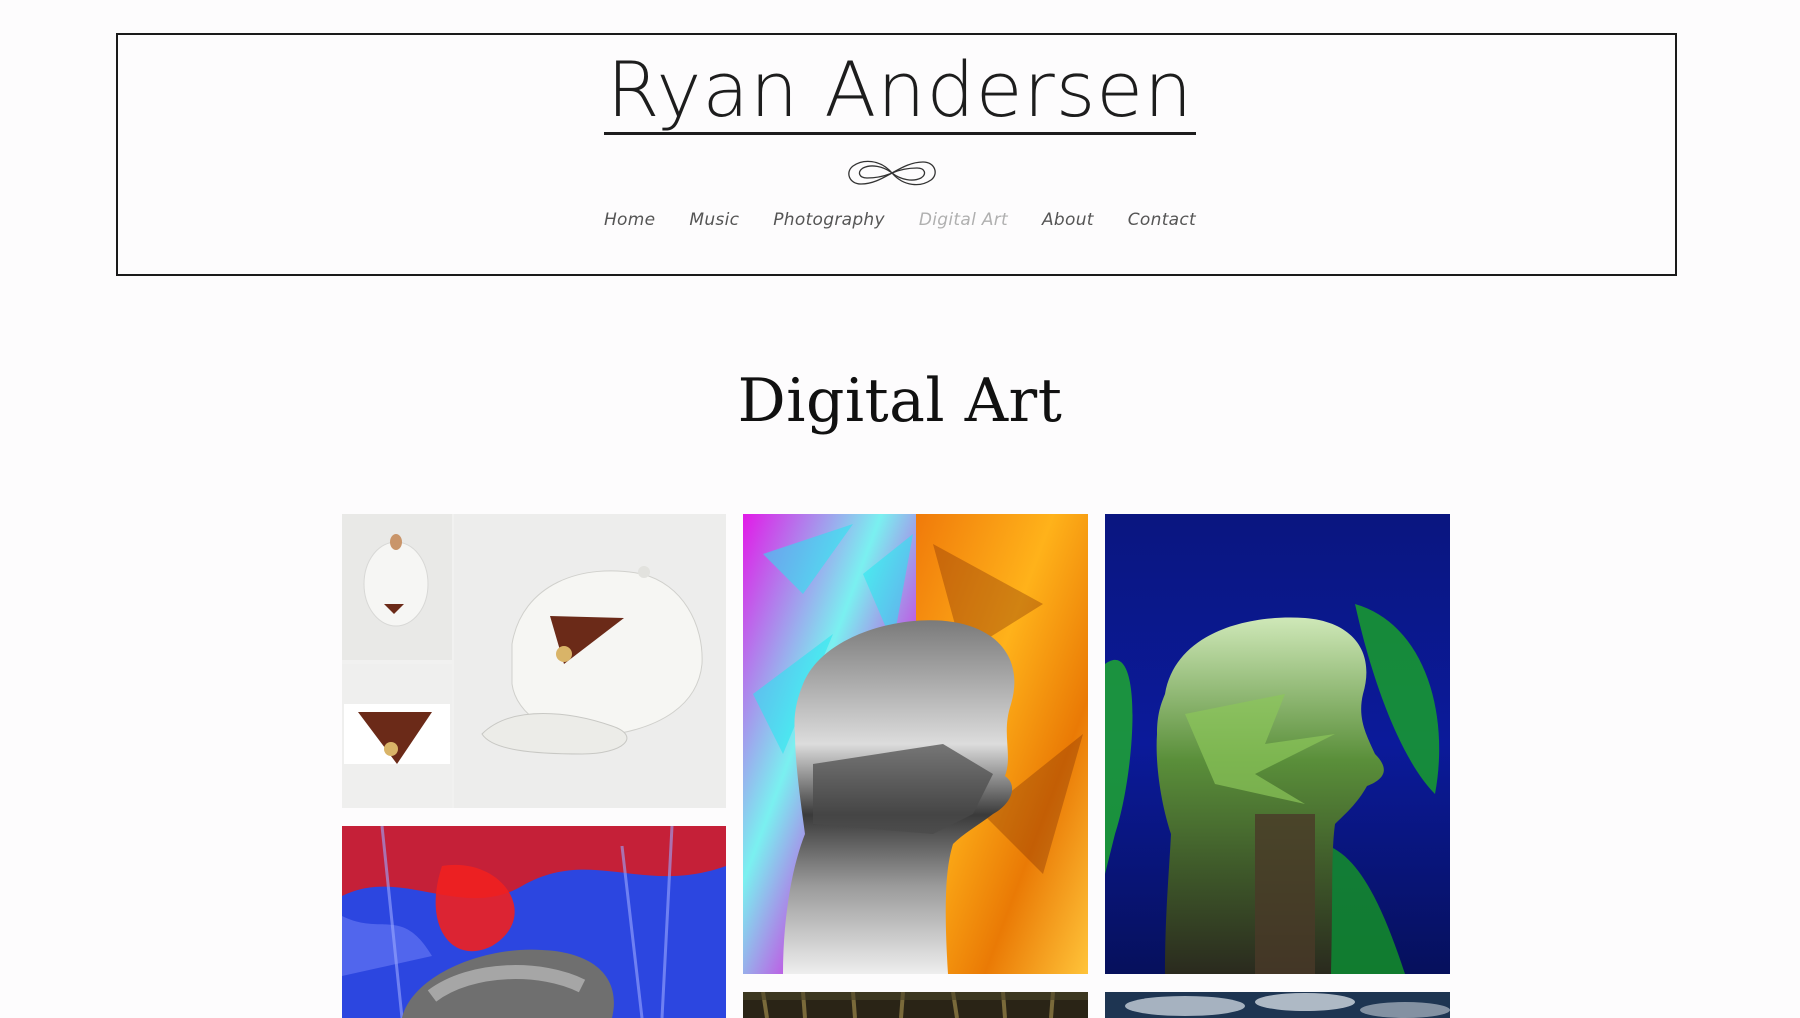  I want to click on gallery-image-dark-forest, so click(915, 1005).